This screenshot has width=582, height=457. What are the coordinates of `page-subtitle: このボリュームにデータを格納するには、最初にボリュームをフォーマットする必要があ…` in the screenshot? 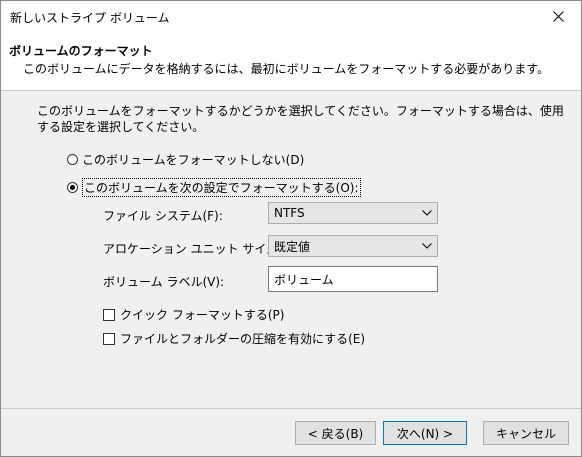 It's located at (286, 69).